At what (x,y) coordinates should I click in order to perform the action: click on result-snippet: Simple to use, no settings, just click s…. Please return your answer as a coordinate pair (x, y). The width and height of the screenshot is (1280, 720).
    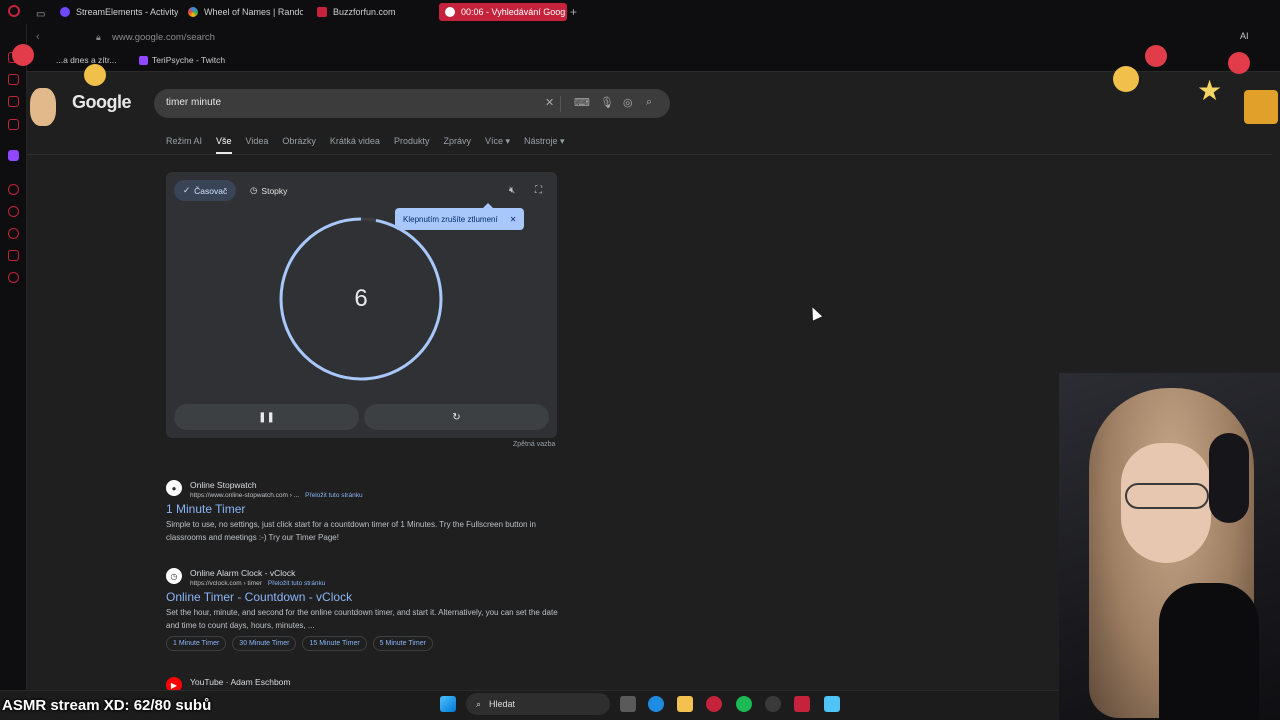
    Looking at the image, I should click on (351, 531).